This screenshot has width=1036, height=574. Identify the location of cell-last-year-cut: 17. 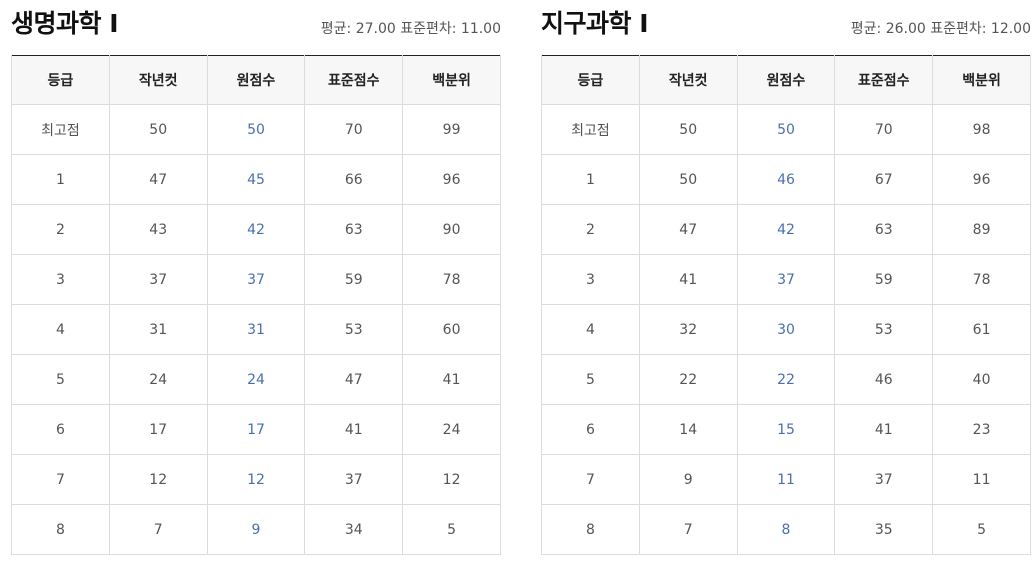
(158, 429).